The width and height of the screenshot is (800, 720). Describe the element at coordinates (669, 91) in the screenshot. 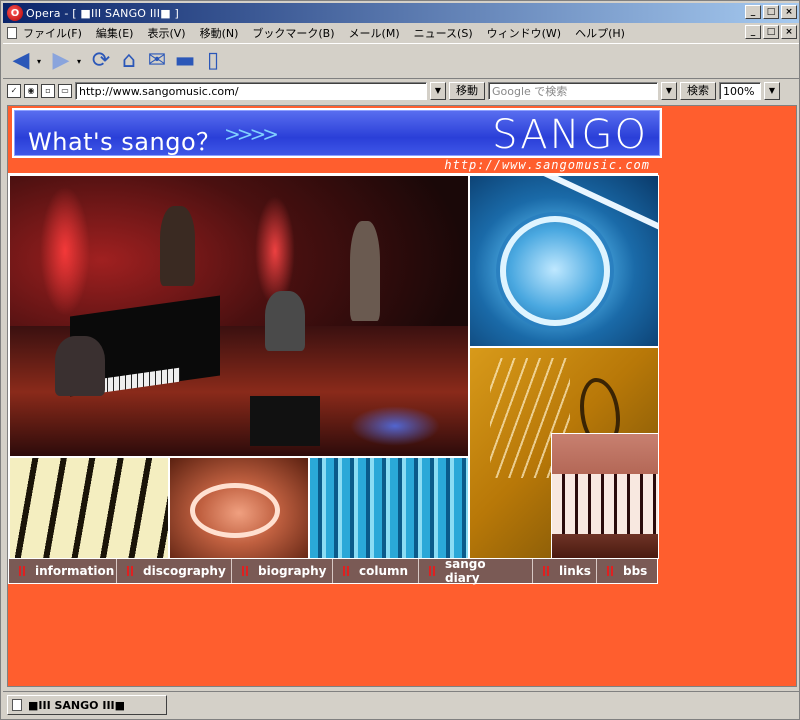

I see `search-engine-dropdown-icon: ▼` at that location.